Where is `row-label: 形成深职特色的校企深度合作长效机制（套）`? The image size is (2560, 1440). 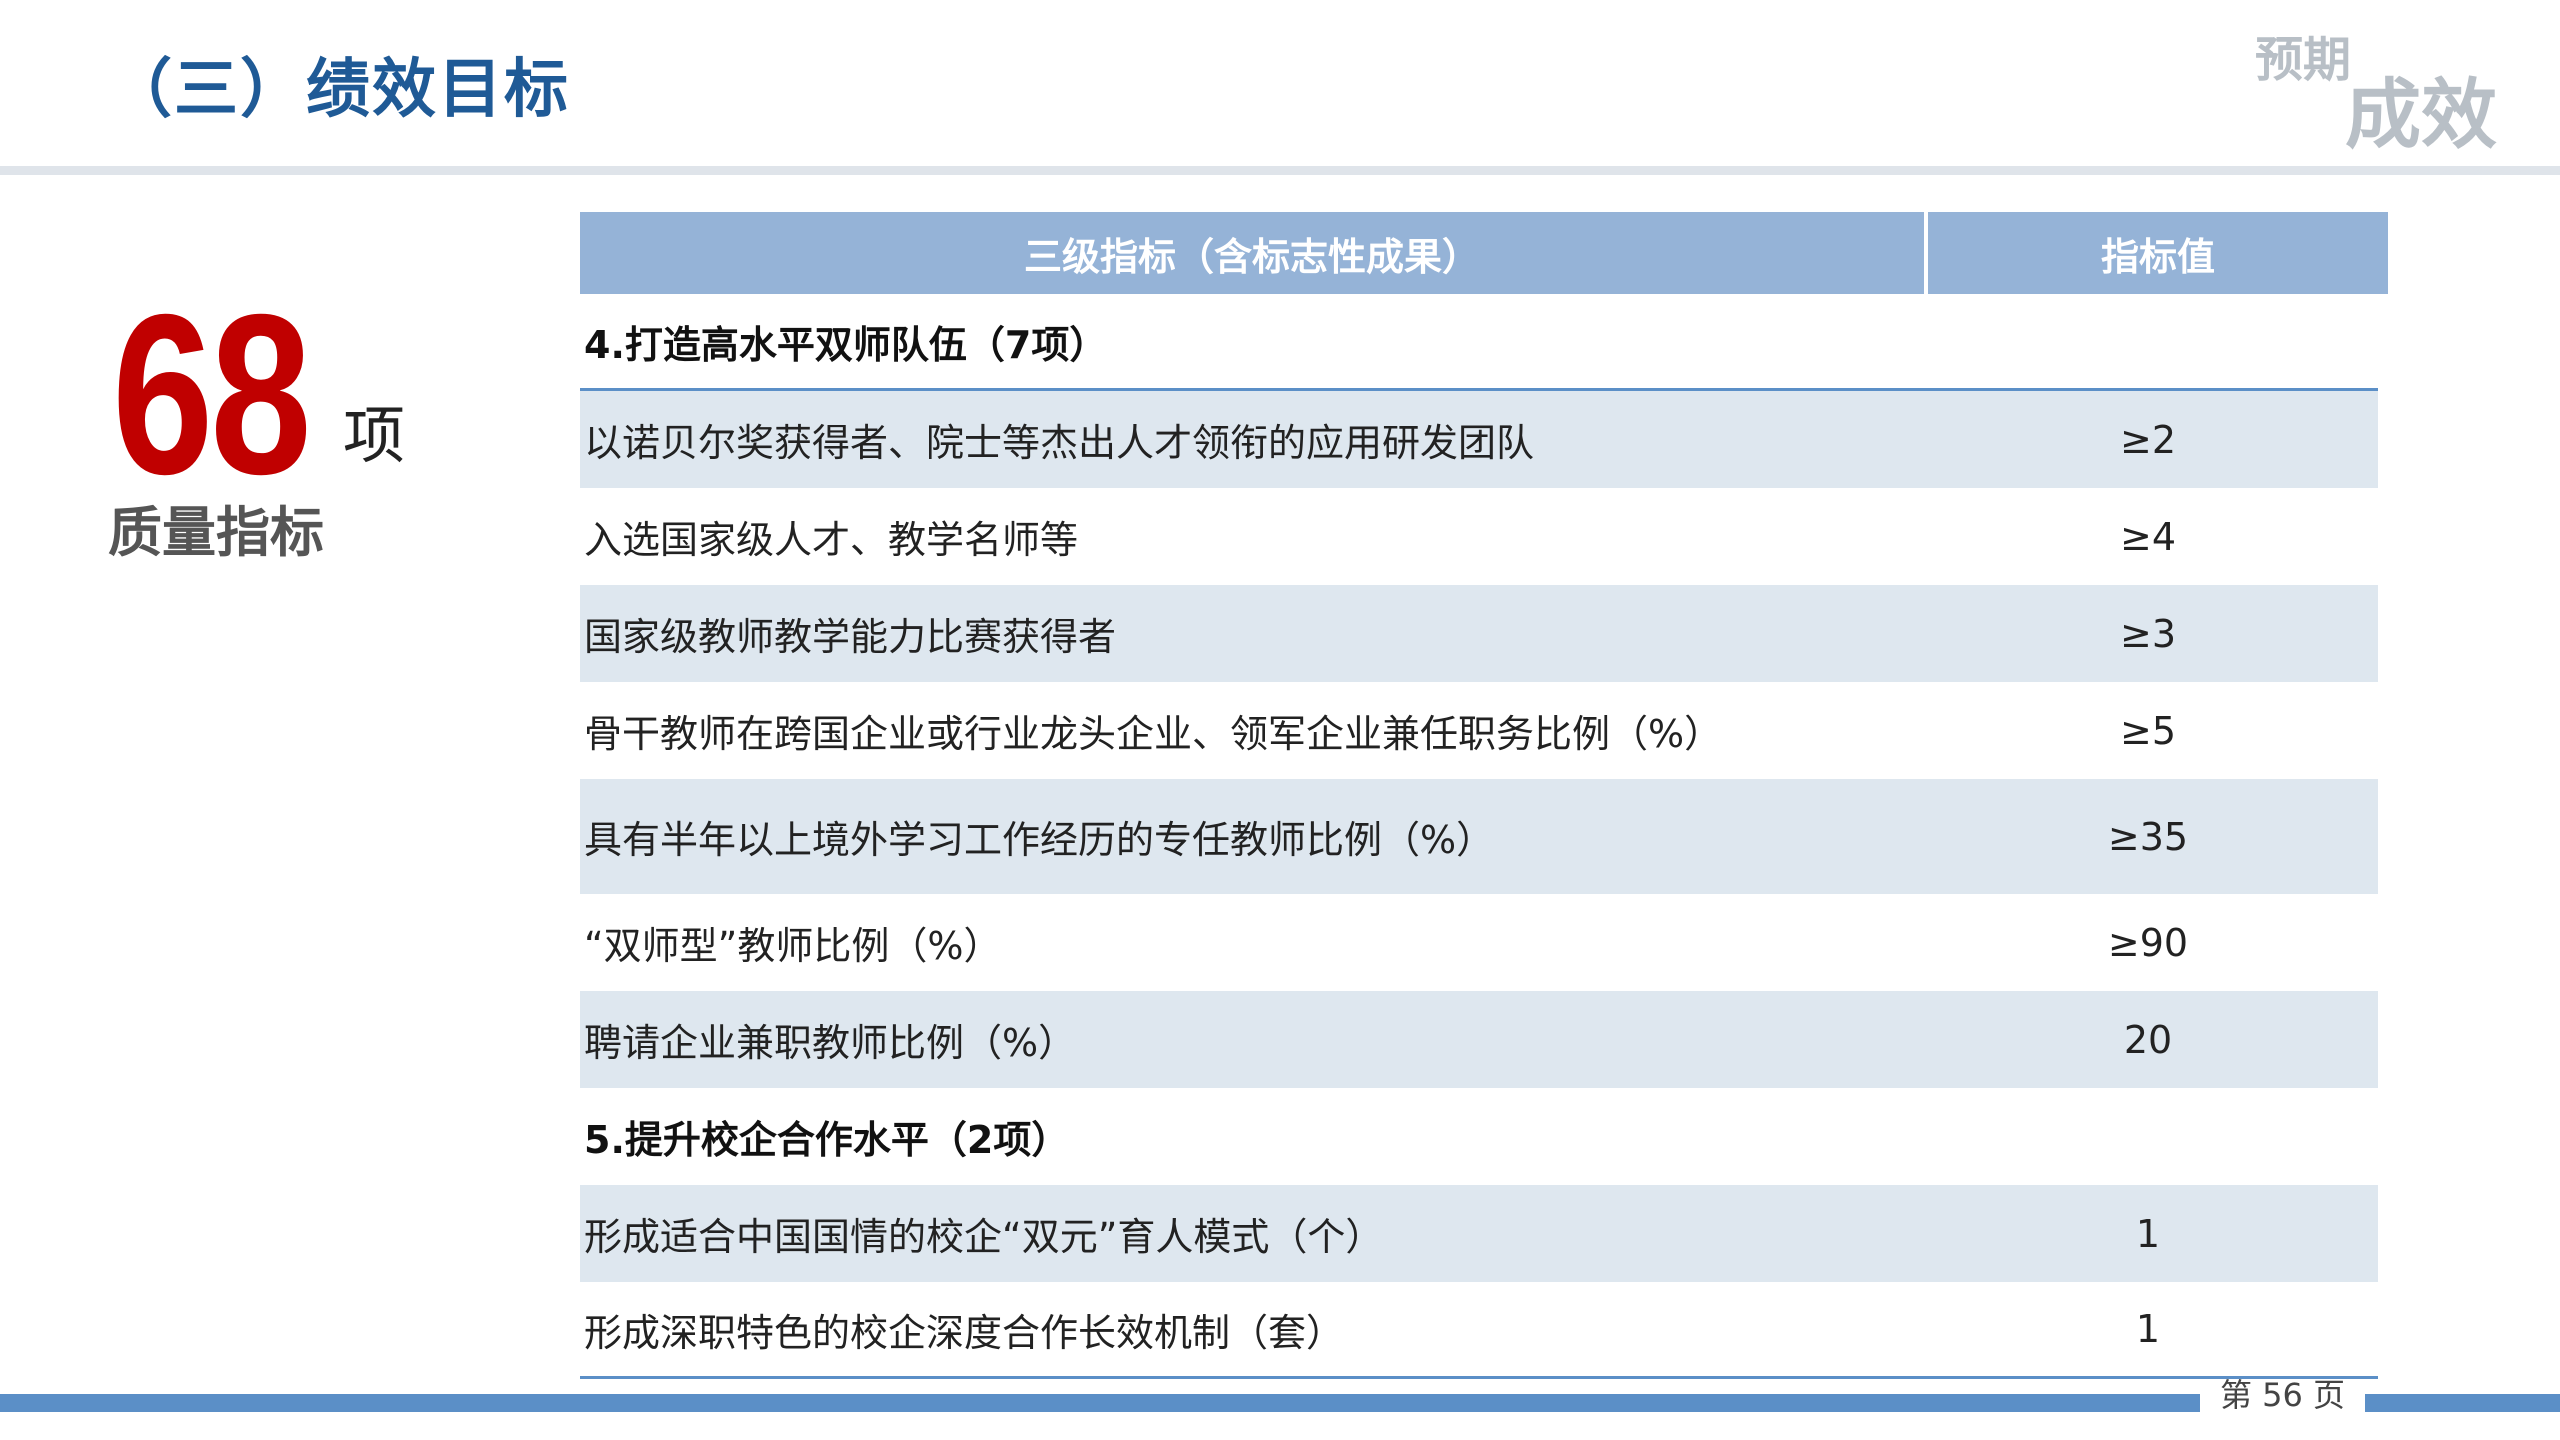
row-label: 形成深职特色的校企深度合作长效机制（套） is located at coordinates (964, 1332).